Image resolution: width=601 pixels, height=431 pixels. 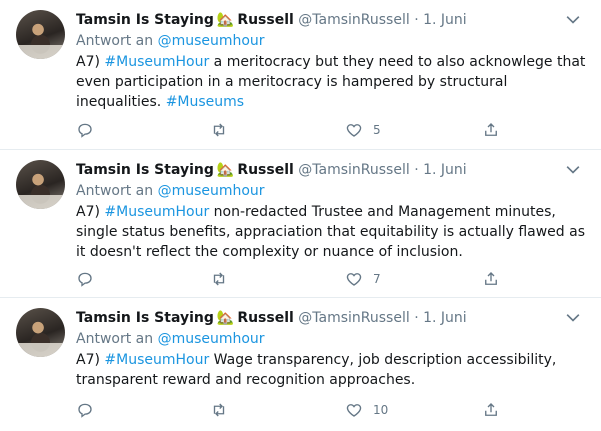 What do you see at coordinates (363, 279) in the screenshot?
I see `like-button: 7` at bounding box center [363, 279].